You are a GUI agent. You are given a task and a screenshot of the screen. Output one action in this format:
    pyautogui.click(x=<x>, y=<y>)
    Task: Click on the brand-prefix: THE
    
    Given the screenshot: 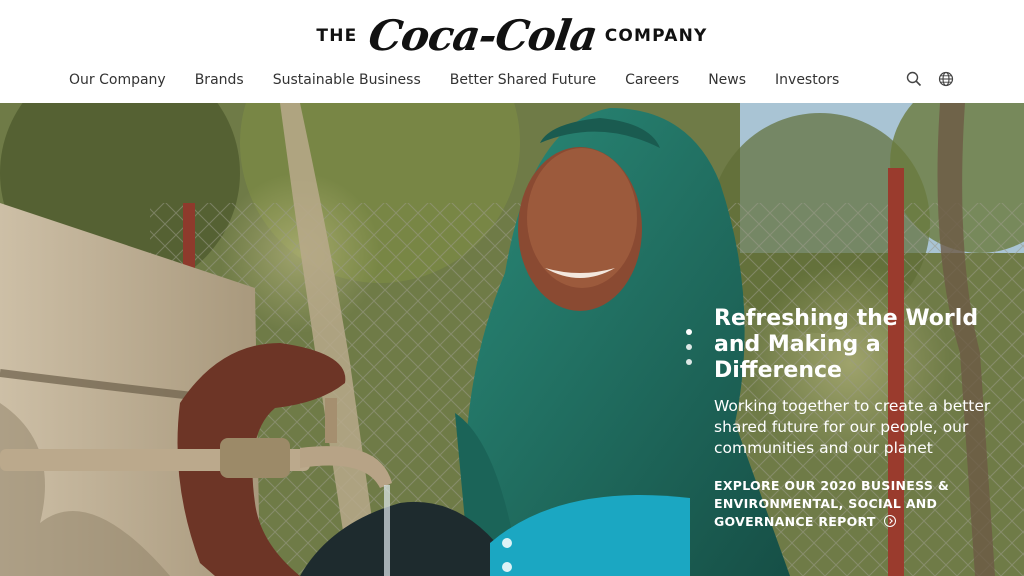 What is the action you would take?
    pyautogui.click(x=337, y=36)
    